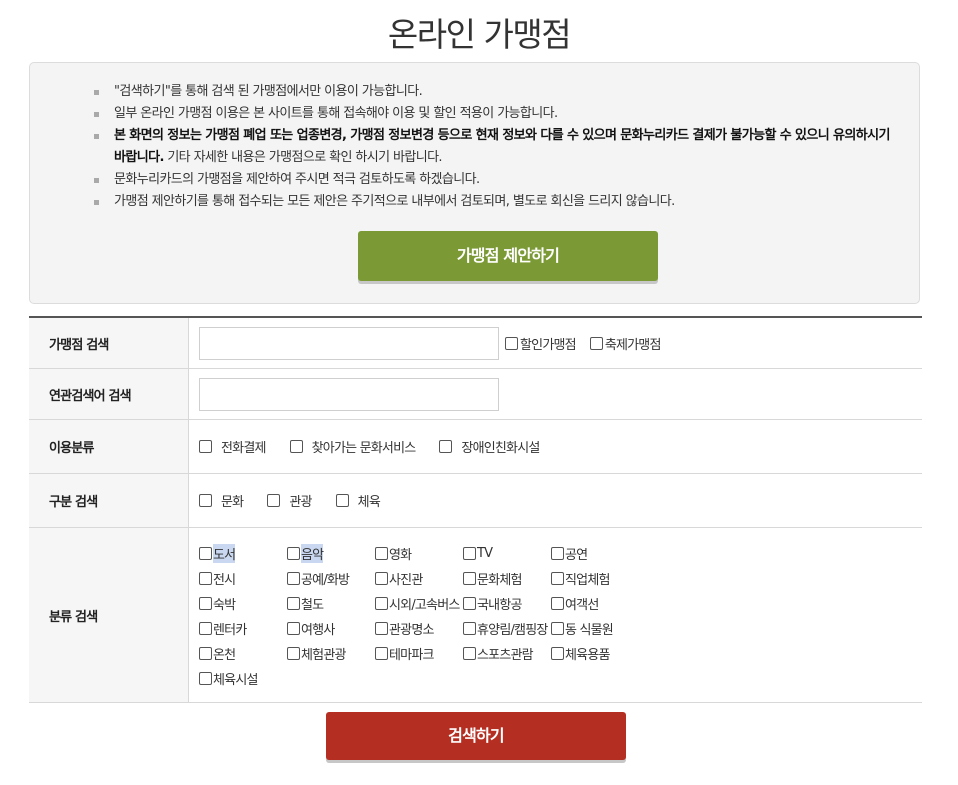 The image size is (958, 785). I want to click on category-option: 사진관, so click(419, 578).